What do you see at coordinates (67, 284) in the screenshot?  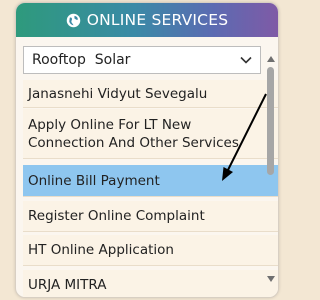 I see `service-item-label: URJA MITRA` at bounding box center [67, 284].